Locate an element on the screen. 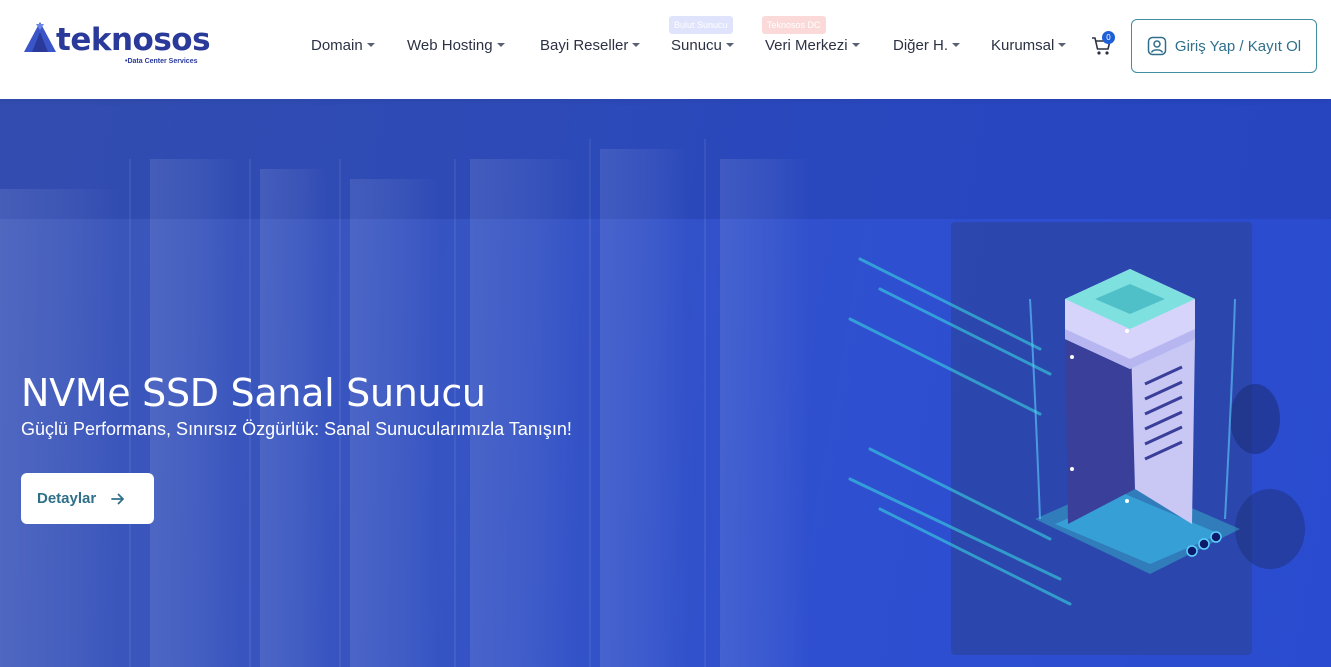 This screenshot has width=1331, height=667. nav-item-domain: Domain is located at coordinates (343, 46).